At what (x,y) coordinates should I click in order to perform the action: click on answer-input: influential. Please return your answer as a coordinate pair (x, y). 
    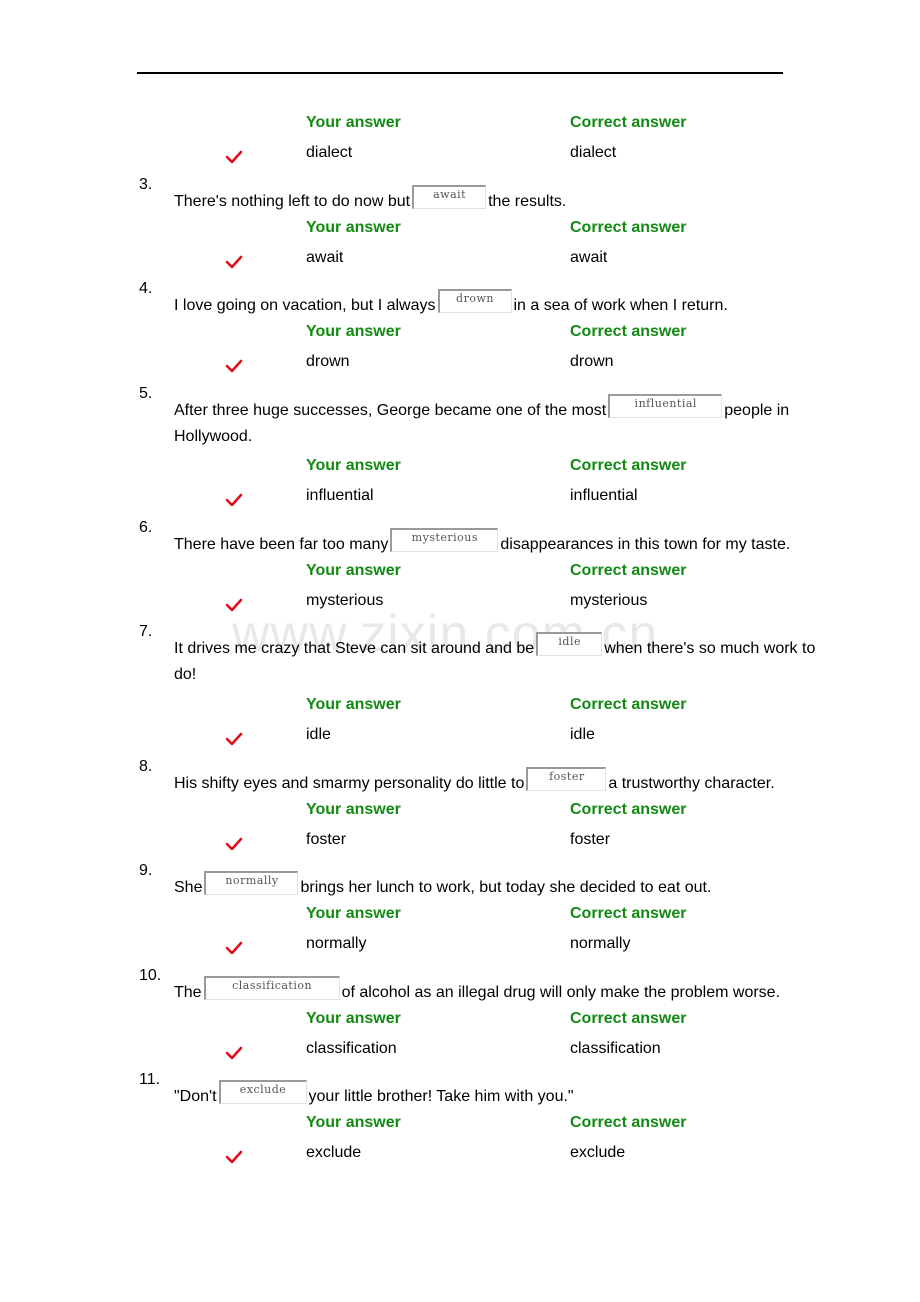
    Looking at the image, I should click on (665, 406).